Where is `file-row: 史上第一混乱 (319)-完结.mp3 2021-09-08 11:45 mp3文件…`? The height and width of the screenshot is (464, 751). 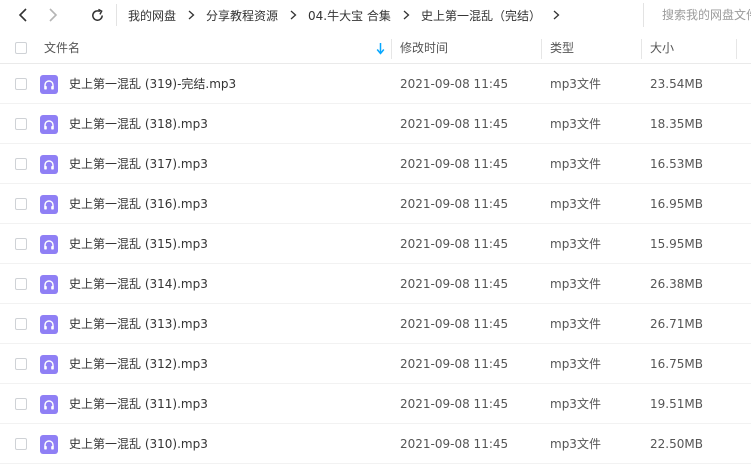 file-row: 史上第一混乱 (319)-完结.mp3 2021-09-08 11:45 mp3文件… is located at coordinates (375, 84).